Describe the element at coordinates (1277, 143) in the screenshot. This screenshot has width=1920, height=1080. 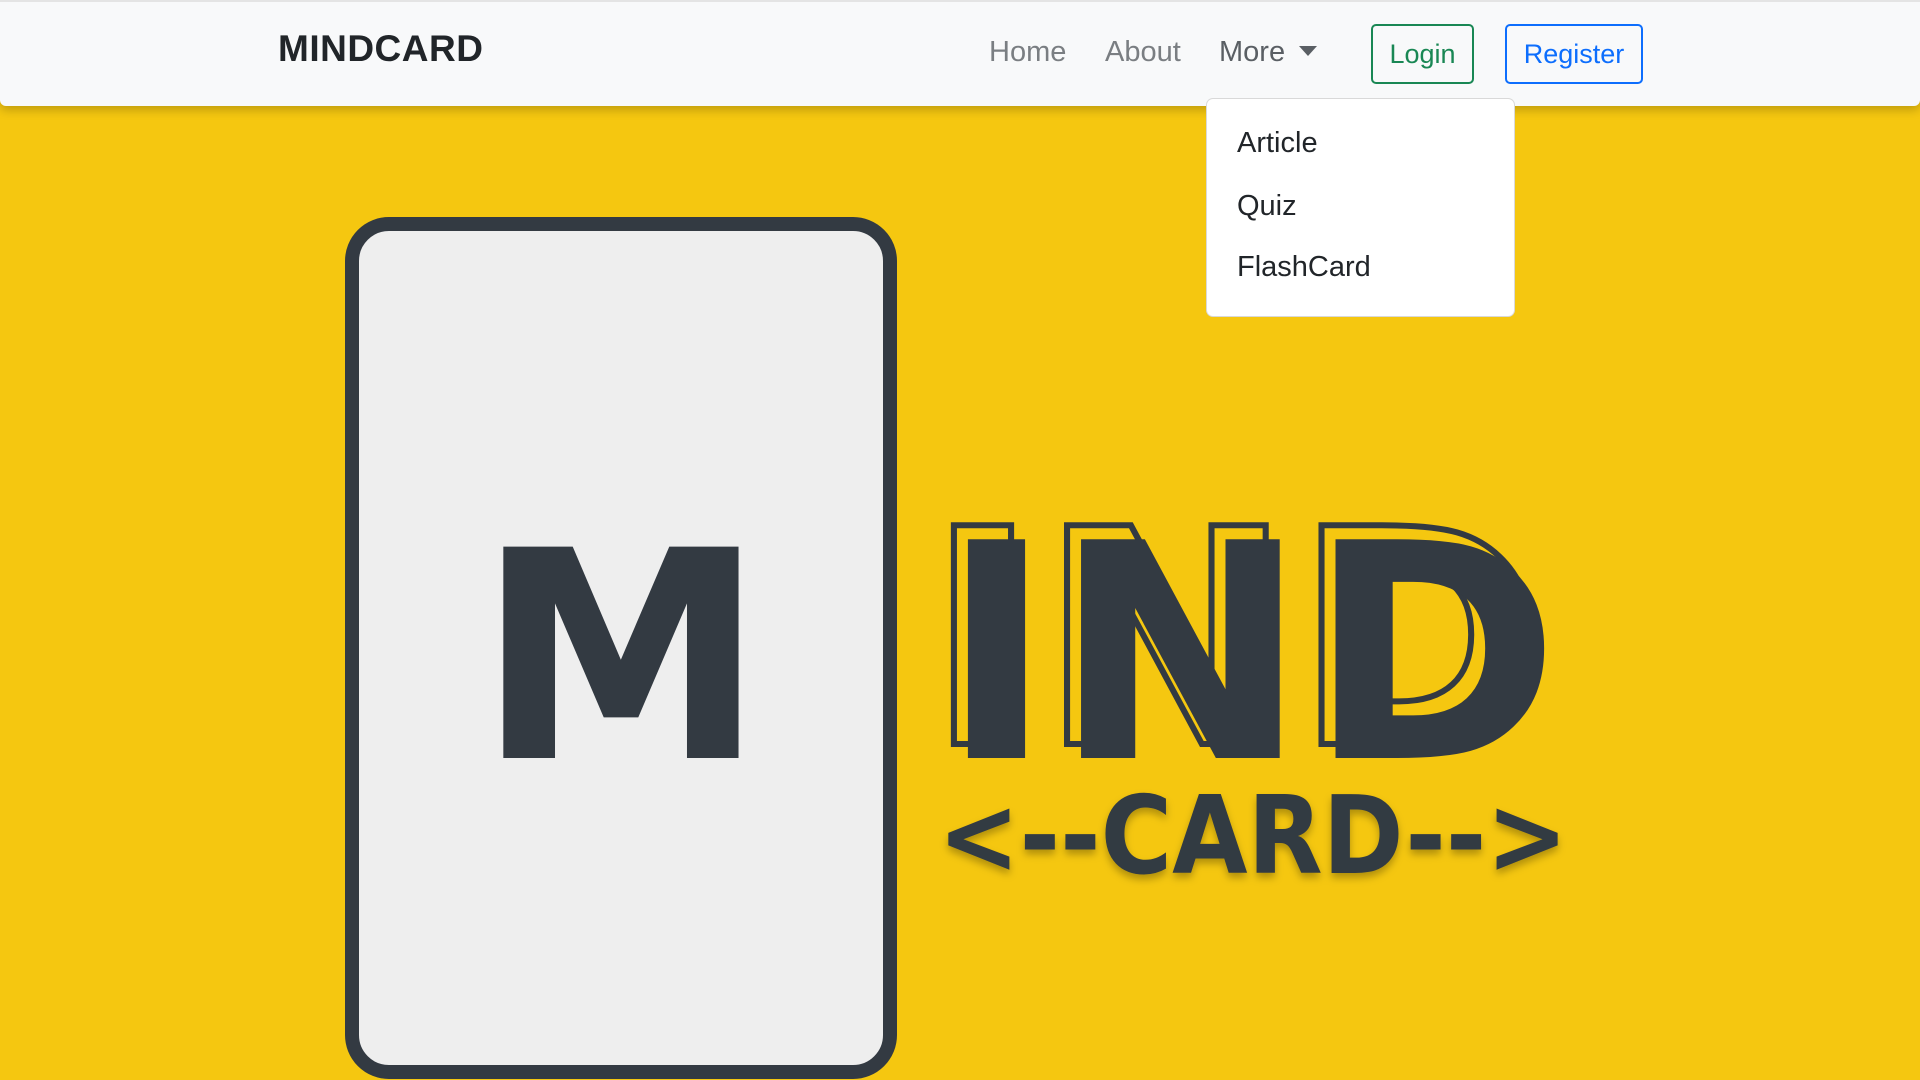
I see `dropdown-item-article: Article` at that location.